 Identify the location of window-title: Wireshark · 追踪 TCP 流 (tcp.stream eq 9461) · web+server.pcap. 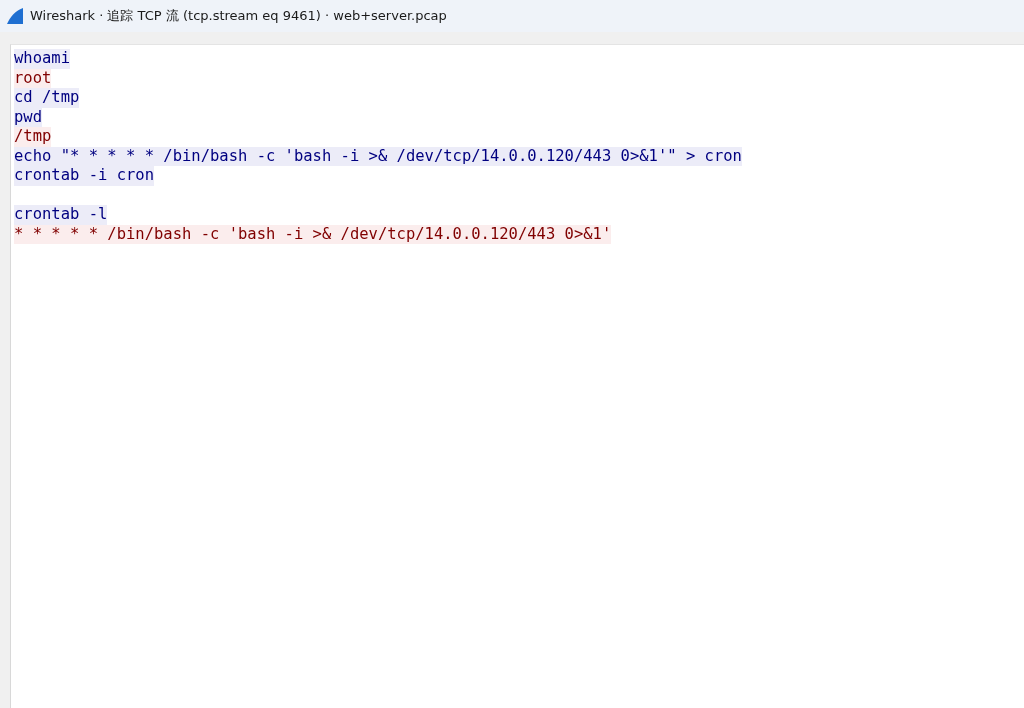
(238, 16).